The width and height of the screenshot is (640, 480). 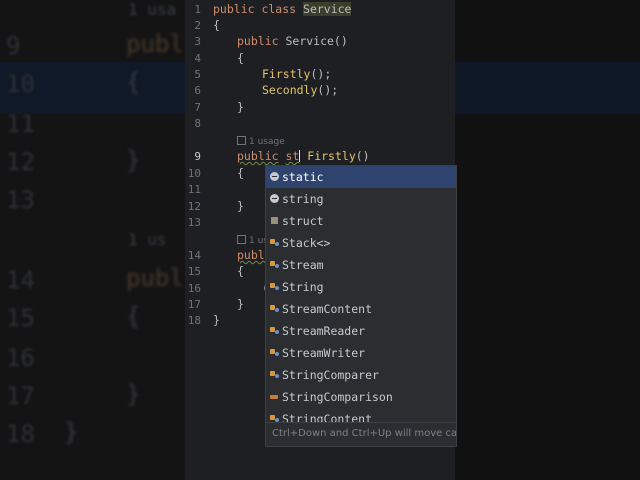 I want to click on completion-item-stringcomparer: StringComparer, so click(x=361, y=375).